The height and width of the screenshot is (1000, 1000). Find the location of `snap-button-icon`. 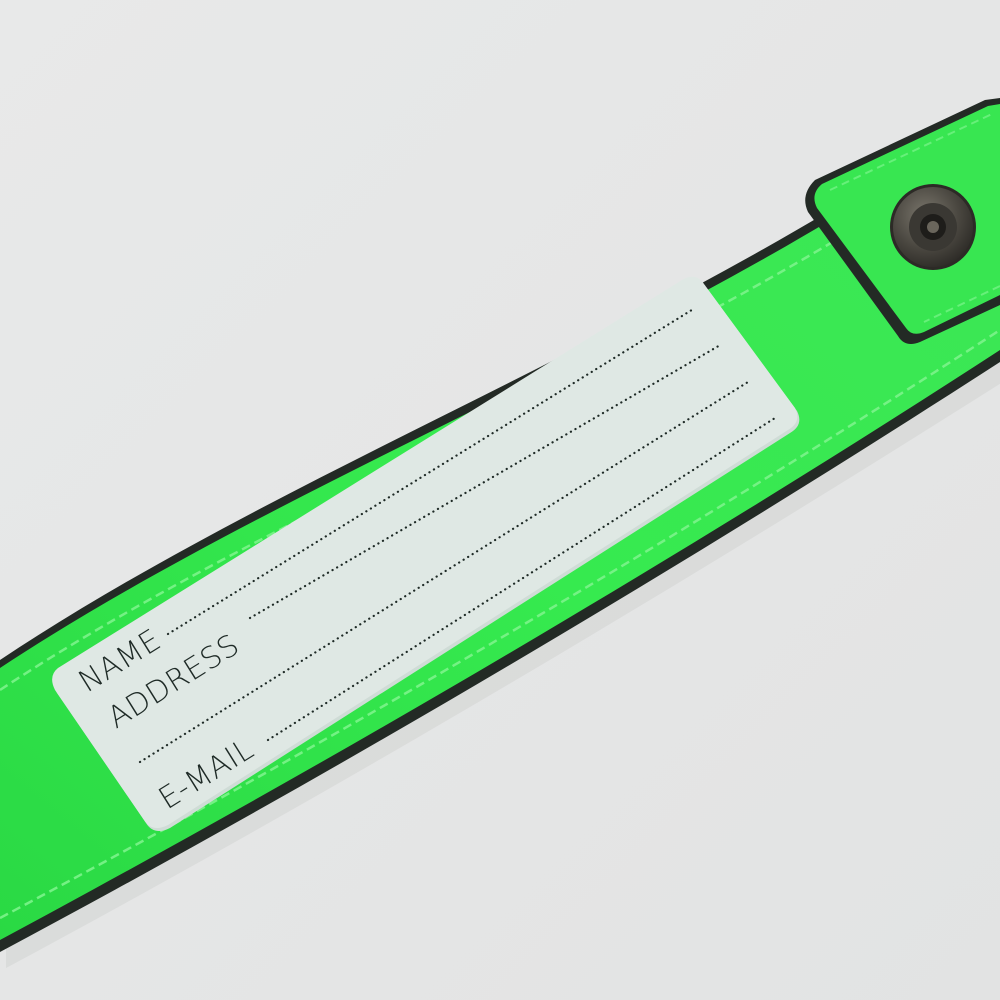

snap-button-icon is located at coordinates (933, 227).